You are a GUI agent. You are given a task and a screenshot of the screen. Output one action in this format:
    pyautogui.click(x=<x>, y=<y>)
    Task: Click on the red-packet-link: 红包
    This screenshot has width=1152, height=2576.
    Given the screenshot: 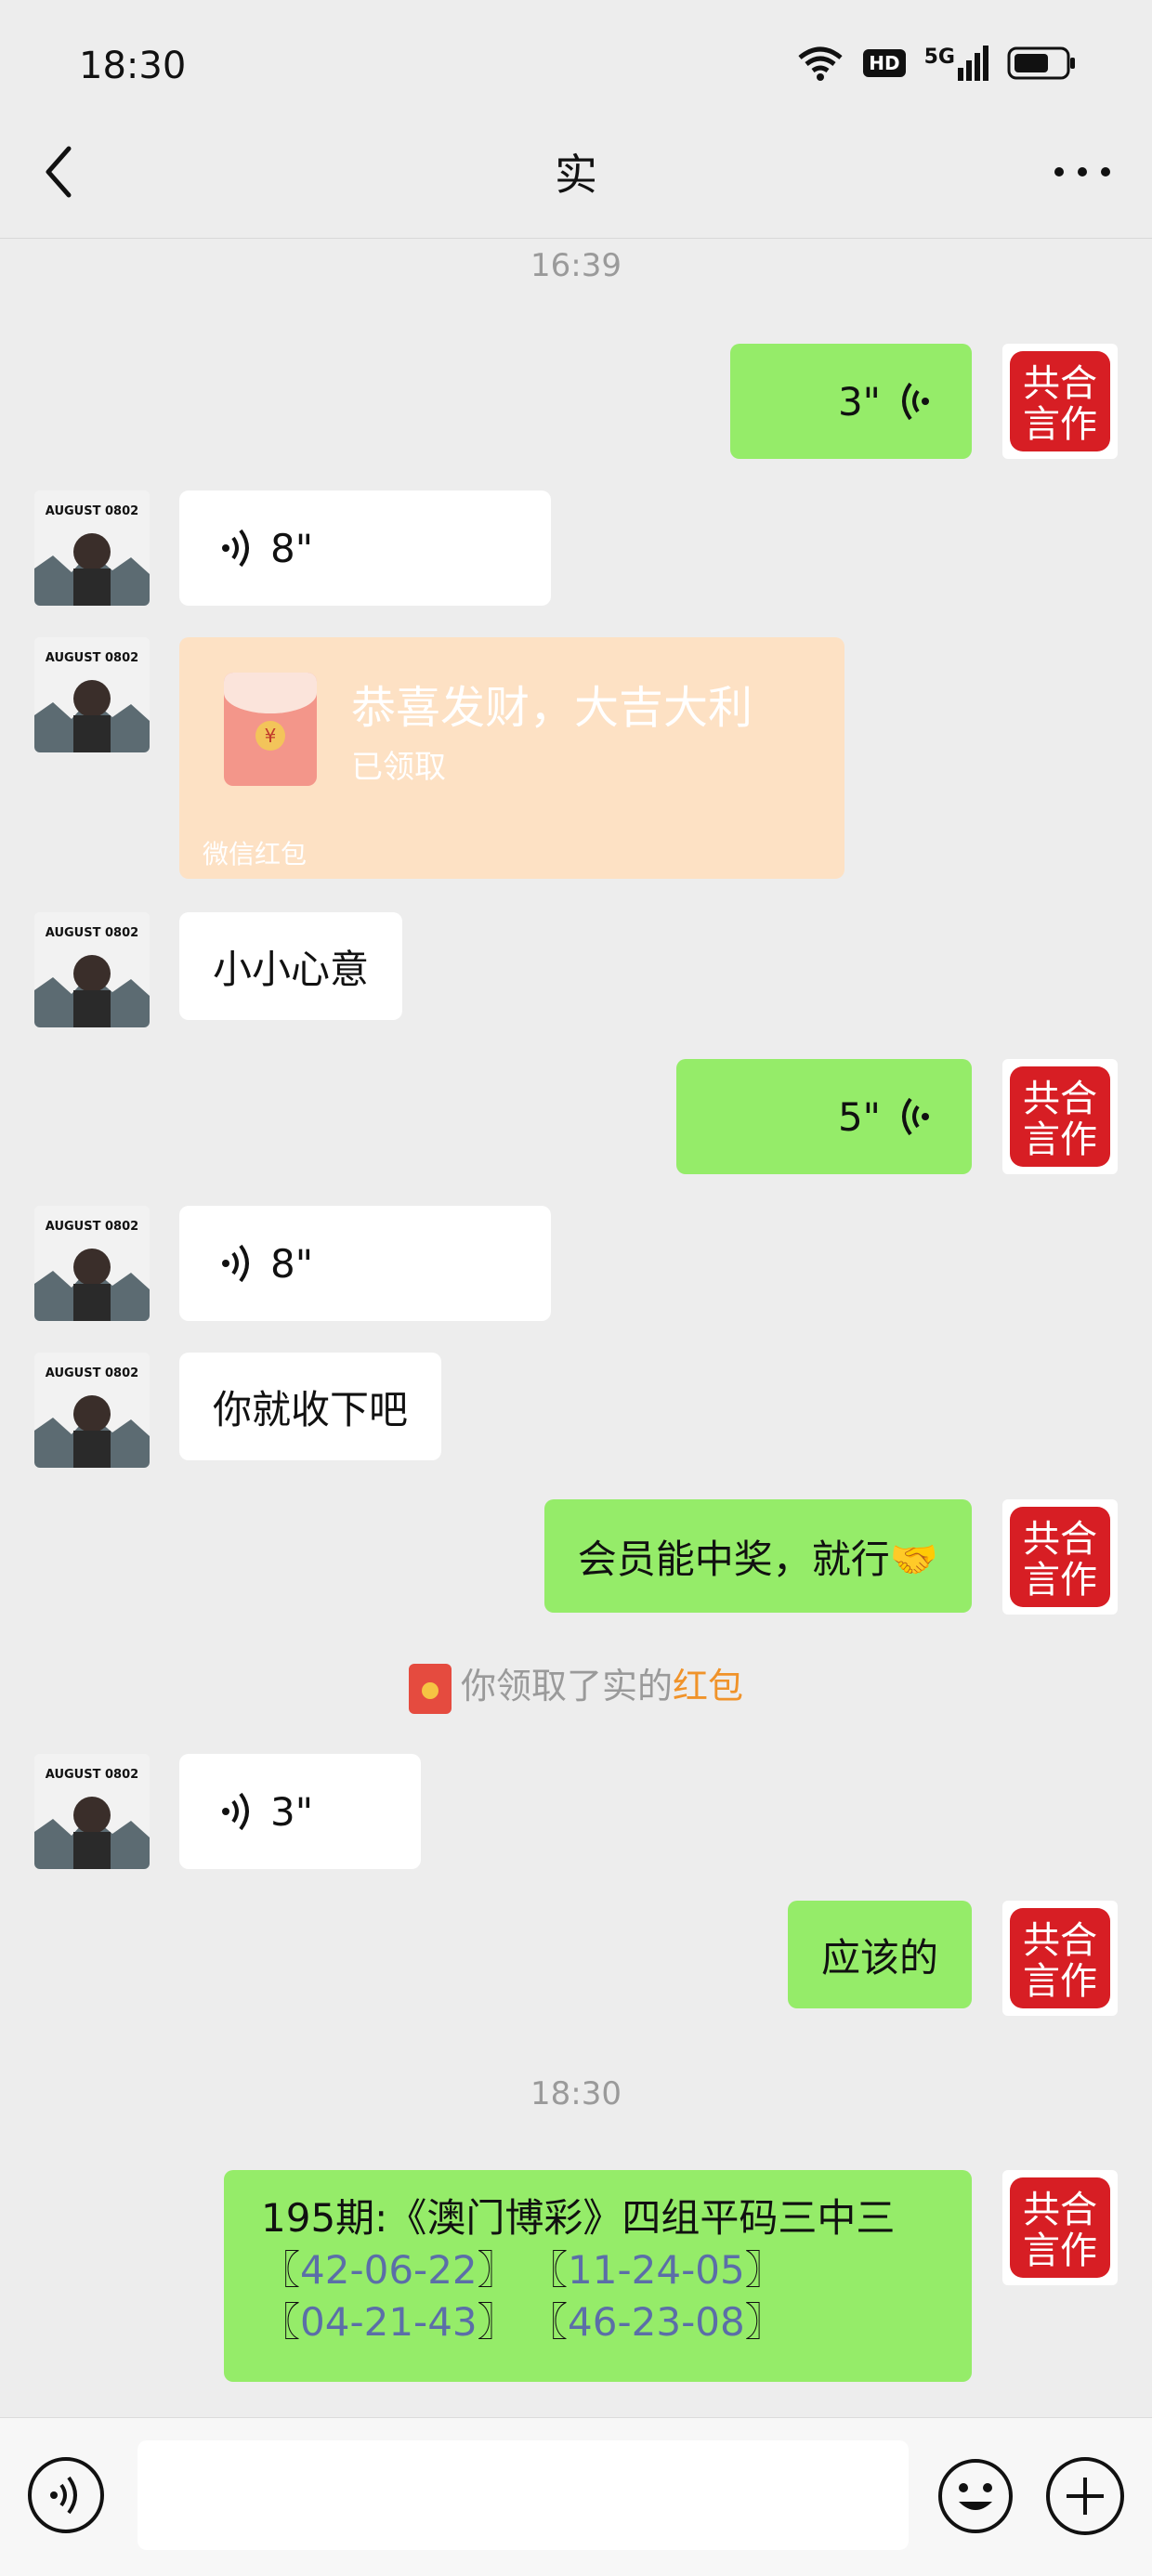 What is the action you would take?
    pyautogui.click(x=708, y=1686)
    